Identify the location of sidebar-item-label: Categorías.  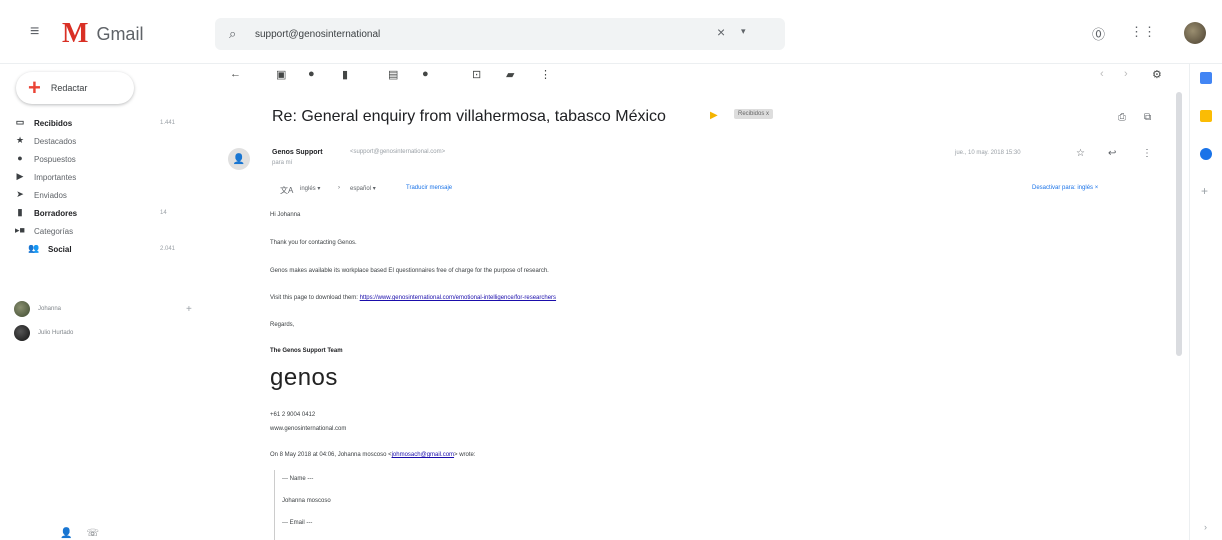
(54, 231).